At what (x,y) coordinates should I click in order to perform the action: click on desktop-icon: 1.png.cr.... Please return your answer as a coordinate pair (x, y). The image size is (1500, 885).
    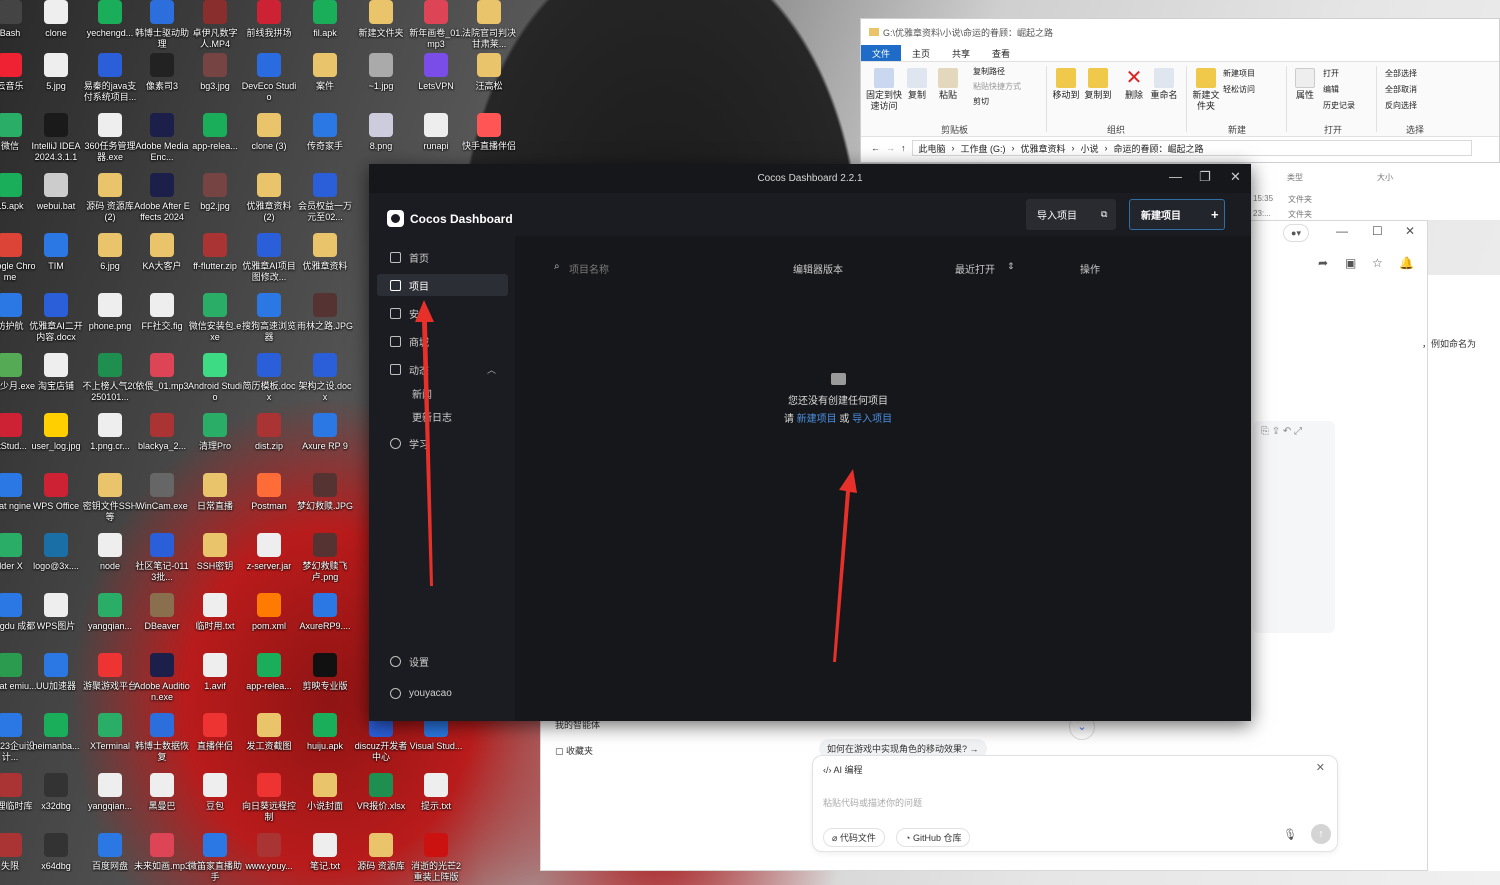
    Looking at the image, I should click on (110, 432).